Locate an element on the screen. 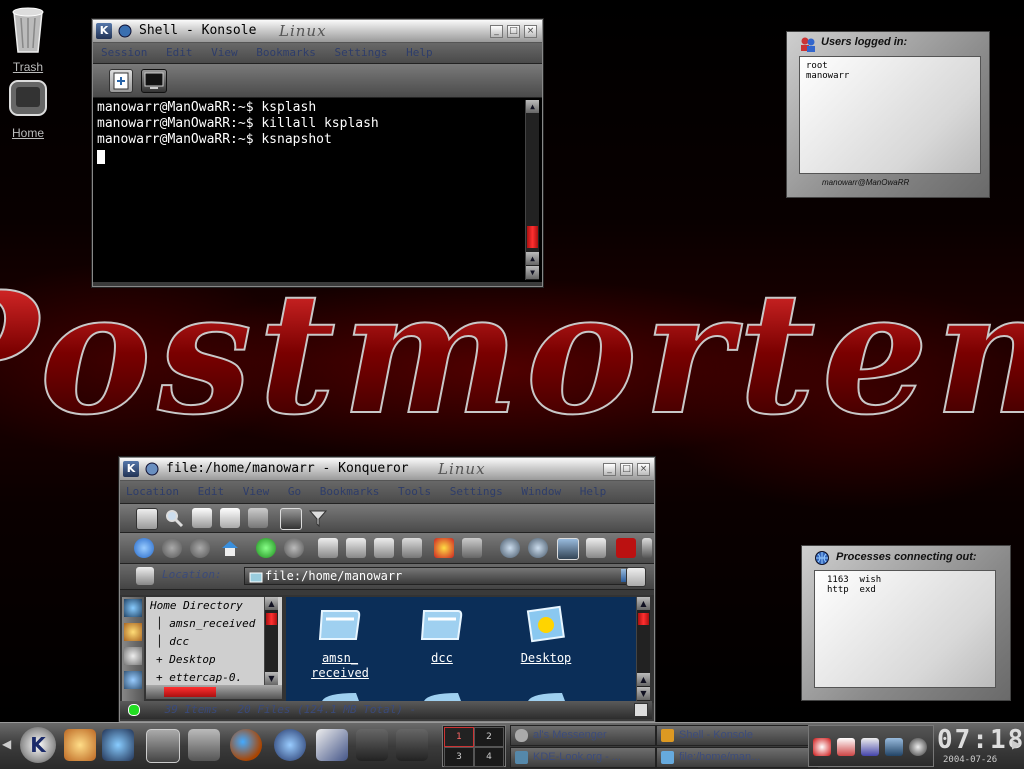 The width and height of the screenshot is (1024, 769). file-item: dcc is located at coordinates (442, 633).